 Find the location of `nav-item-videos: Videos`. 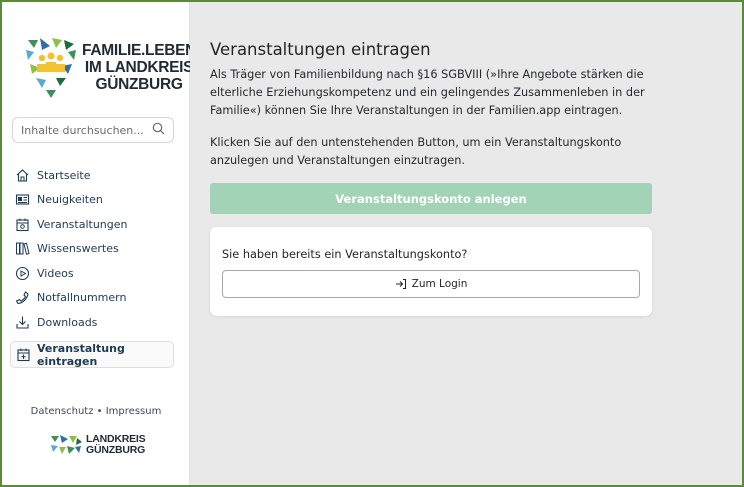

nav-item-videos: Videos is located at coordinates (96, 273).